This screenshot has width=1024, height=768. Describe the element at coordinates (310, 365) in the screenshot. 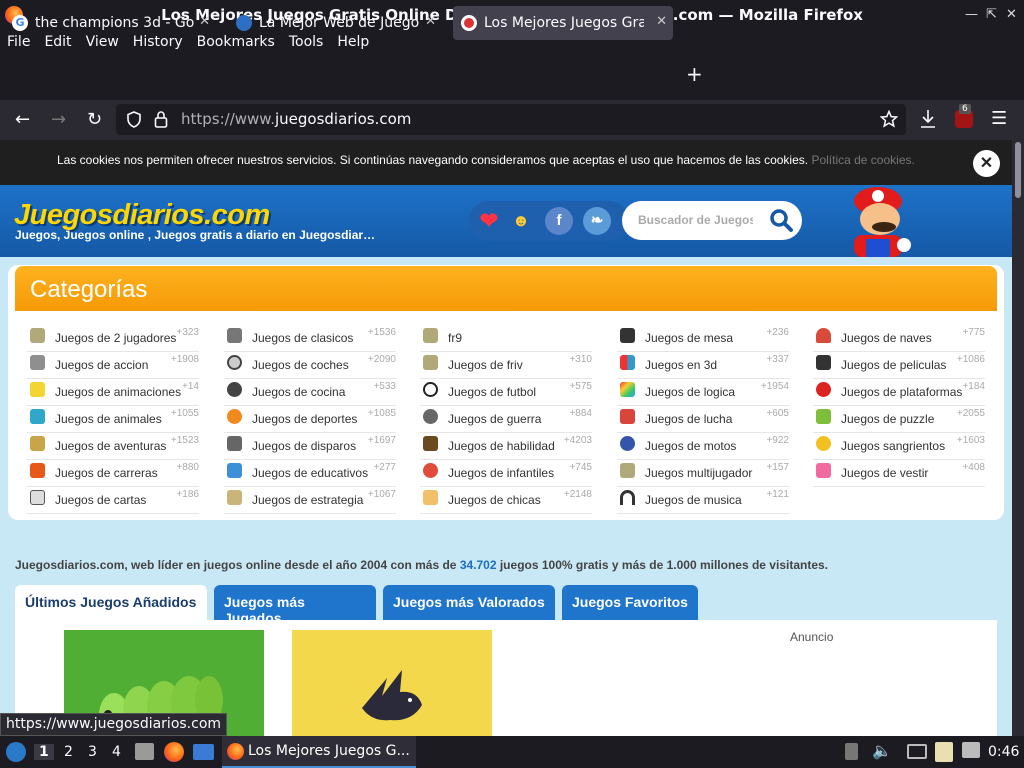

I see `category-item: Juegos de coches +2090` at that location.